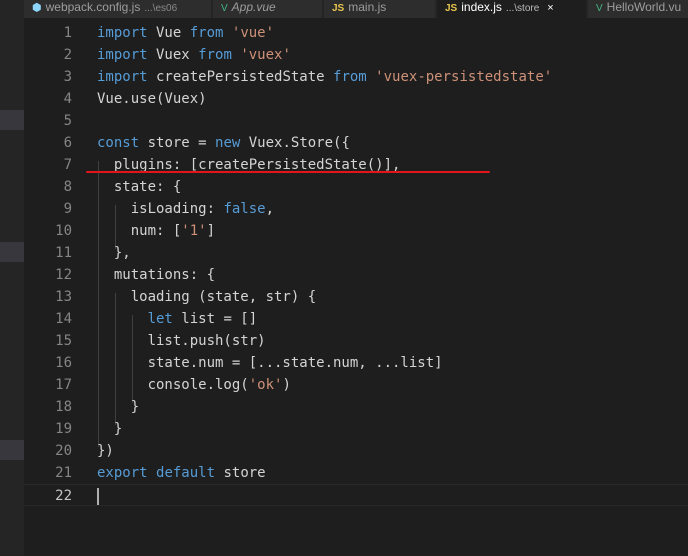  What do you see at coordinates (356, 451) in the screenshot?
I see `code-line: 20})` at bounding box center [356, 451].